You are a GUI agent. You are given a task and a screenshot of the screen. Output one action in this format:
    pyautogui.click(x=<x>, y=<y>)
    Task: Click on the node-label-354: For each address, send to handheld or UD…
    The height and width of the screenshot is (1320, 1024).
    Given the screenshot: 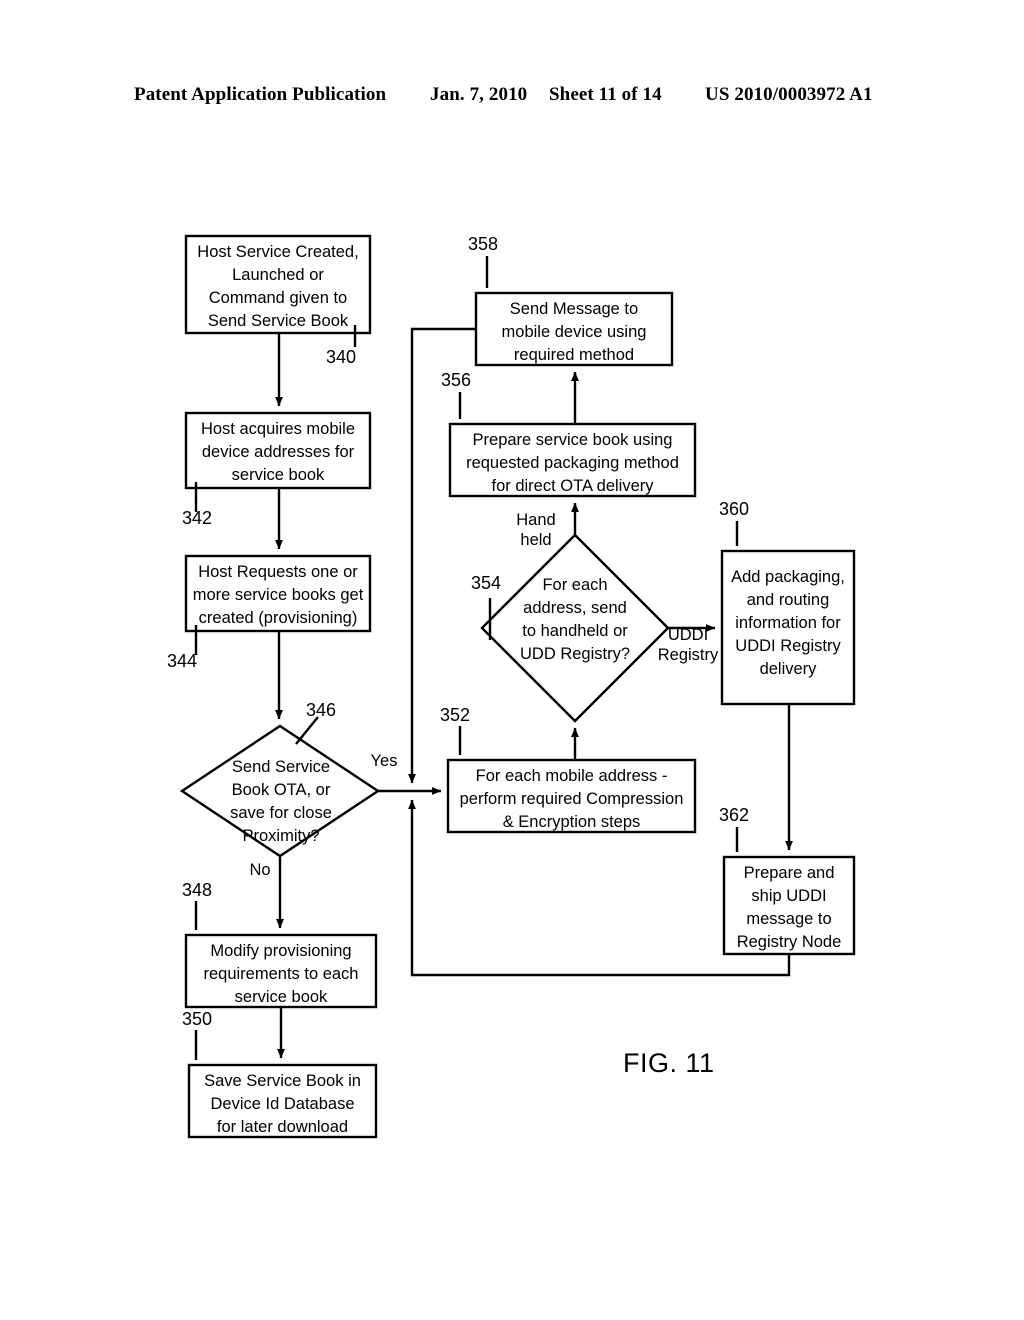 What is the action you would take?
    pyautogui.click(x=575, y=619)
    